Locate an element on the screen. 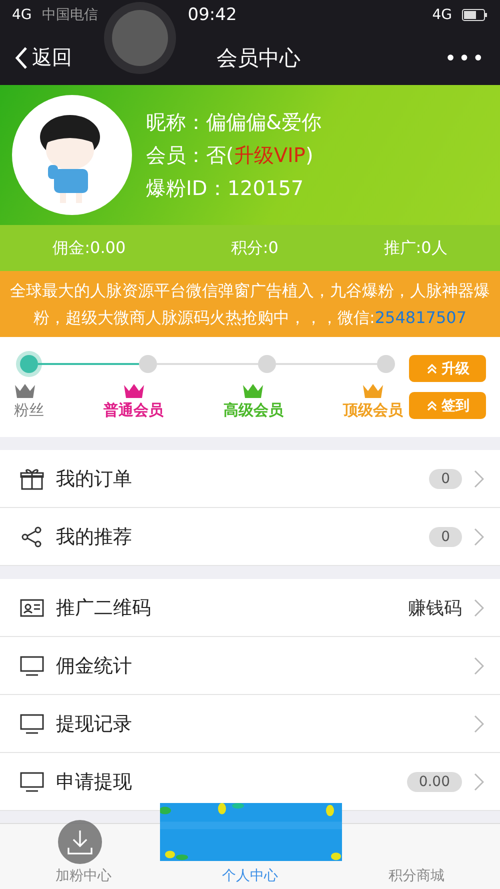 Image resolution: width=500 pixels, height=889 pixels. user-id: 120157 is located at coordinates (265, 188).